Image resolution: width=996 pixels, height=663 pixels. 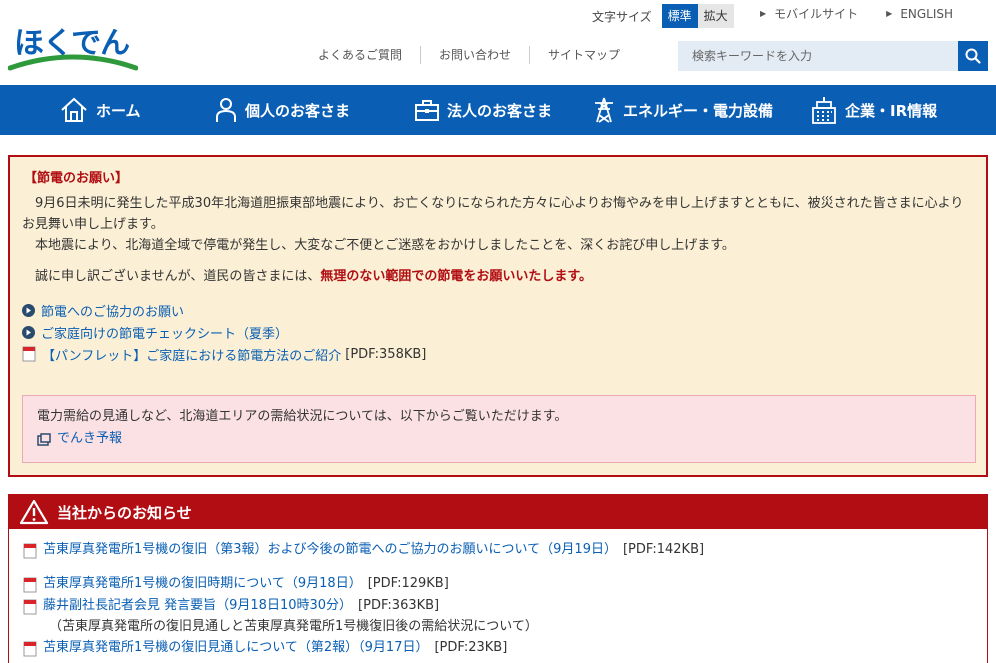 What do you see at coordinates (293, 626) in the screenshot?
I see `news-item-subtitle: （苫東厚真発電所の復旧見通しと苫東厚真発電所1号機復旧後の需給状況について）` at bounding box center [293, 626].